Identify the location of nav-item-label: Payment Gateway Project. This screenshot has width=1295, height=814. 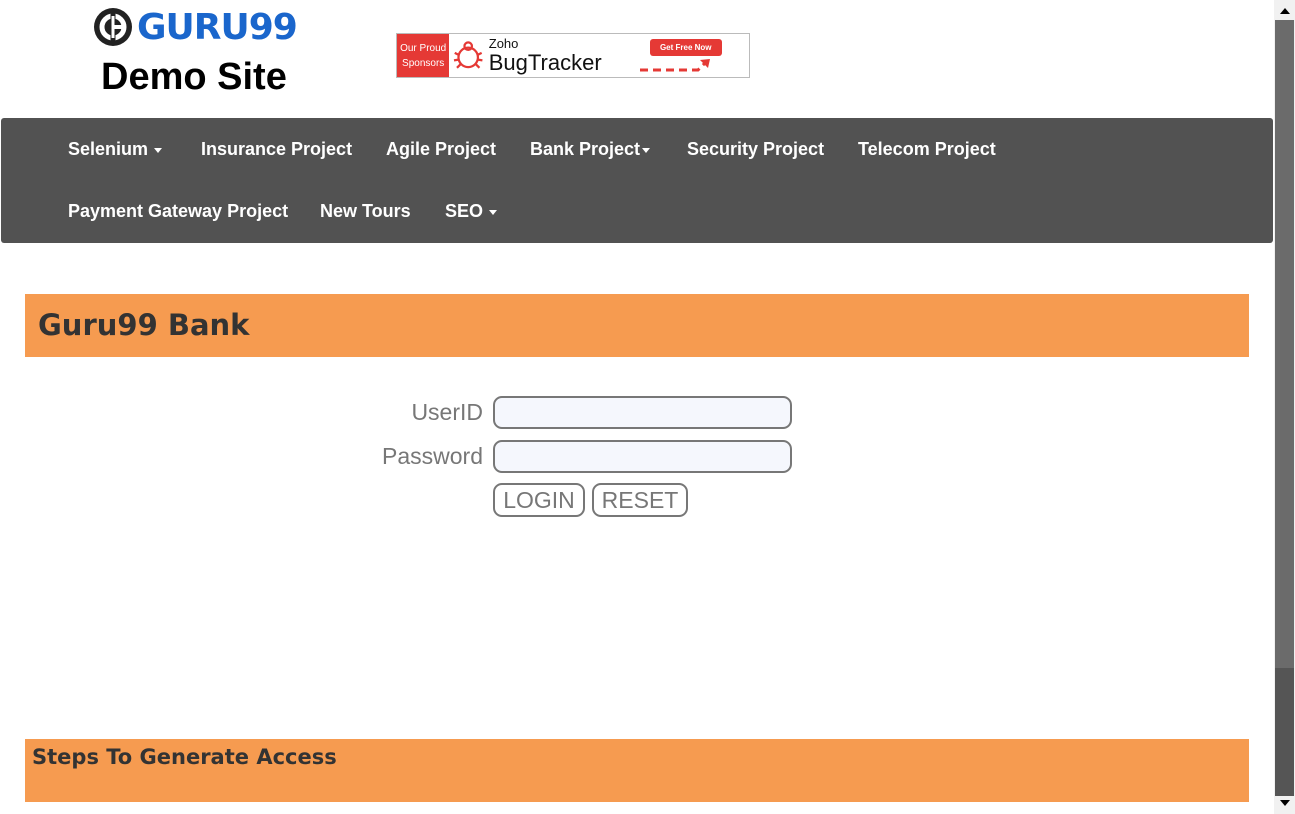
(178, 211).